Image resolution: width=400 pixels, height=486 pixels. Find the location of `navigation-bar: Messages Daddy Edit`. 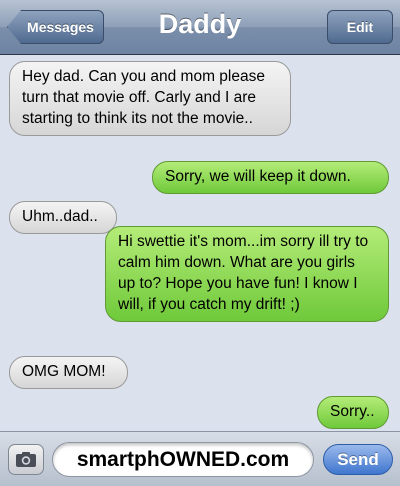

navigation-bar: Messages Daddy Edit is located at coordinates (200, 27).